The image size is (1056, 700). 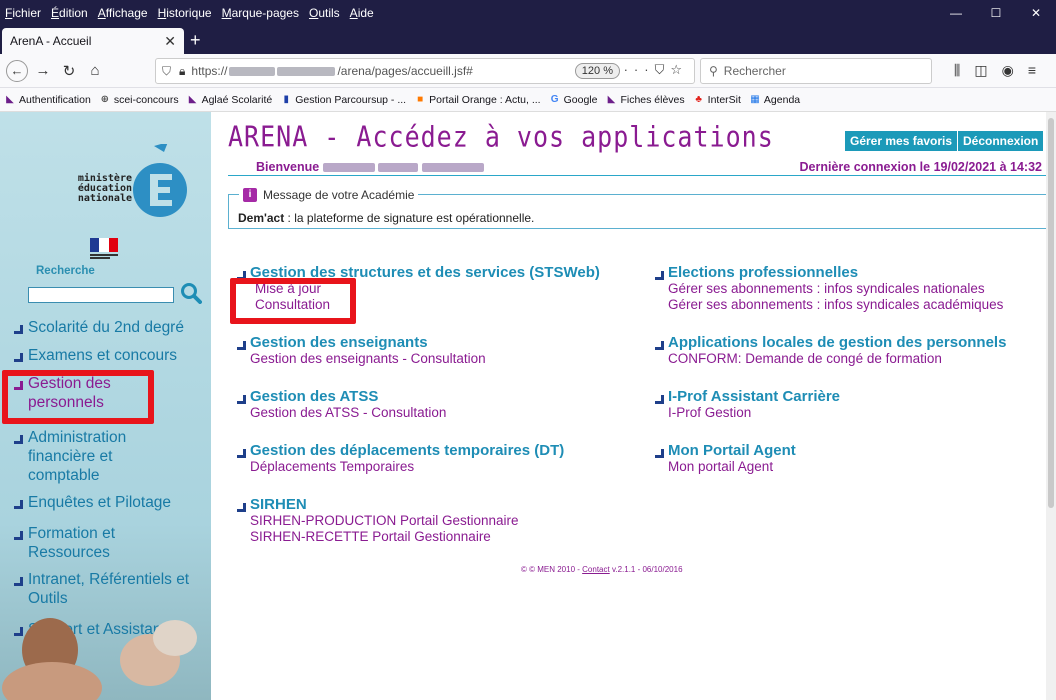 What do you see at coordinates (774, 100) in the screenshot?
I see `bookmark-item: ▦ Agenda` at bounding box center [774, 100].